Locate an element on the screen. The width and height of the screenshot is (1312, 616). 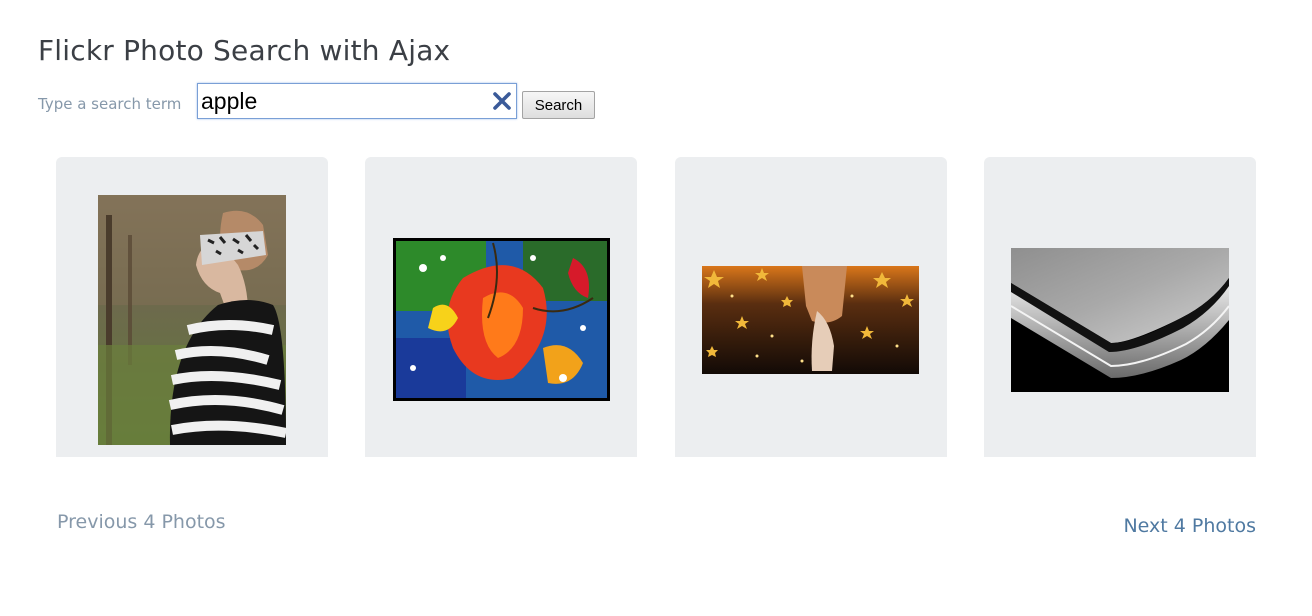
close-x-icon is located at coordinates (502, 101).